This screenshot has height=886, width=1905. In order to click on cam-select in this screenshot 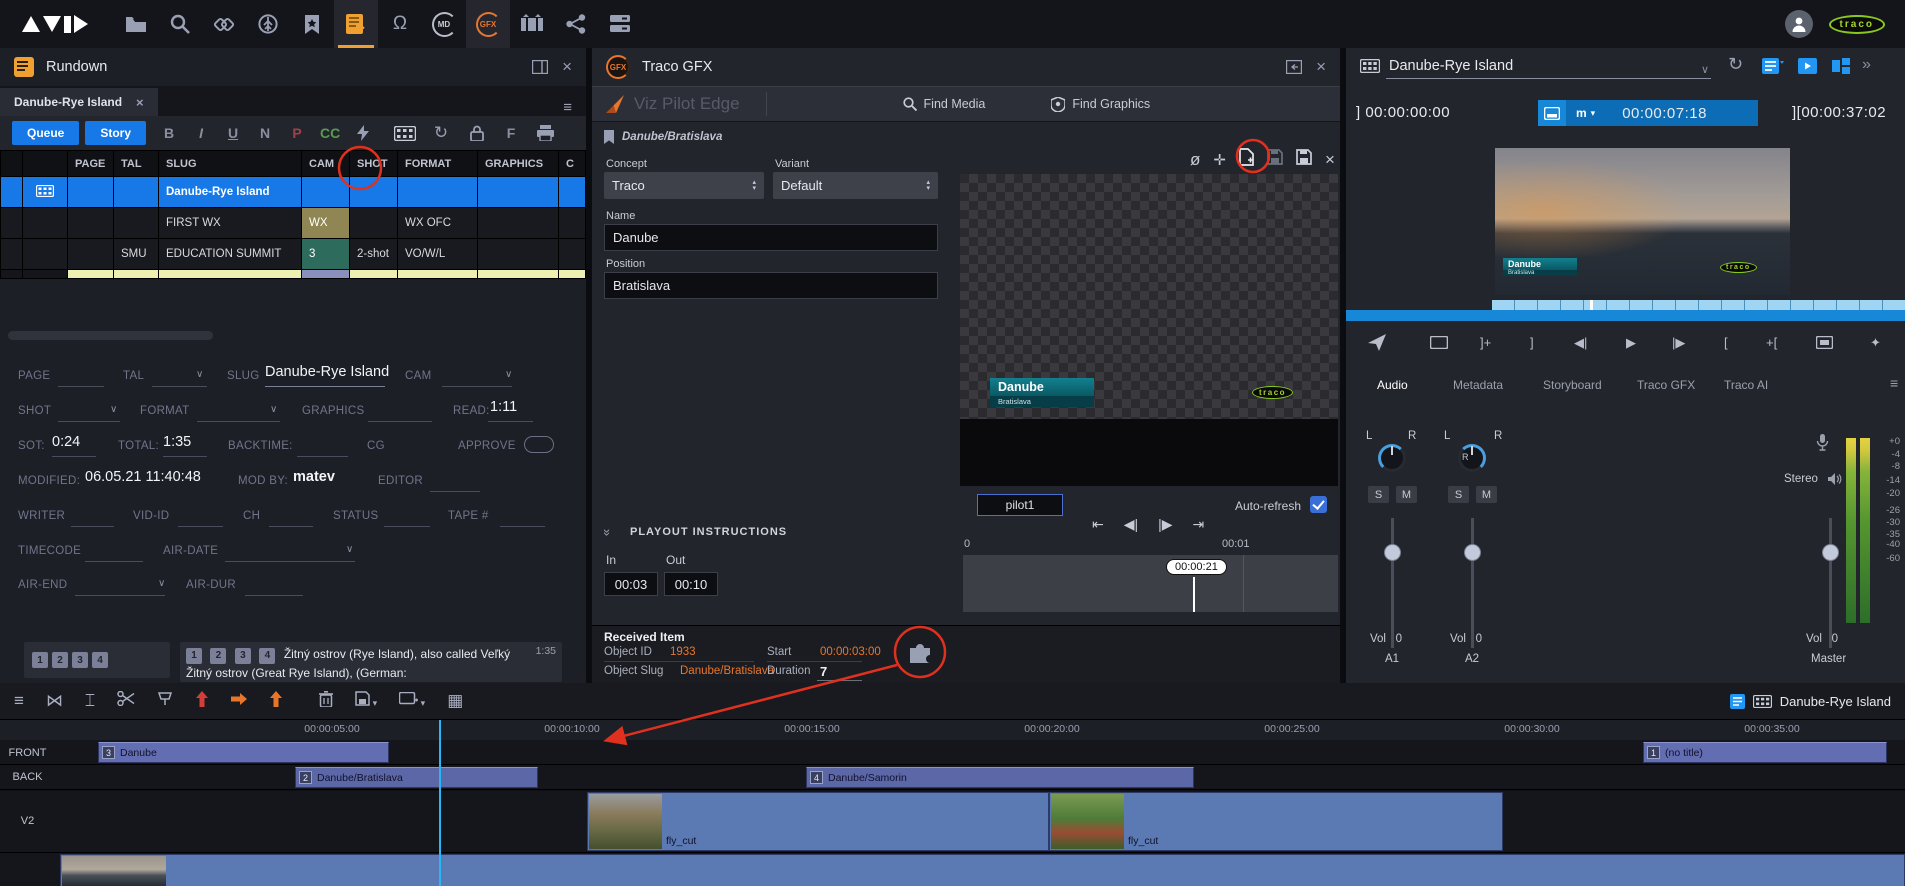, I will do `click(477, 386)`.